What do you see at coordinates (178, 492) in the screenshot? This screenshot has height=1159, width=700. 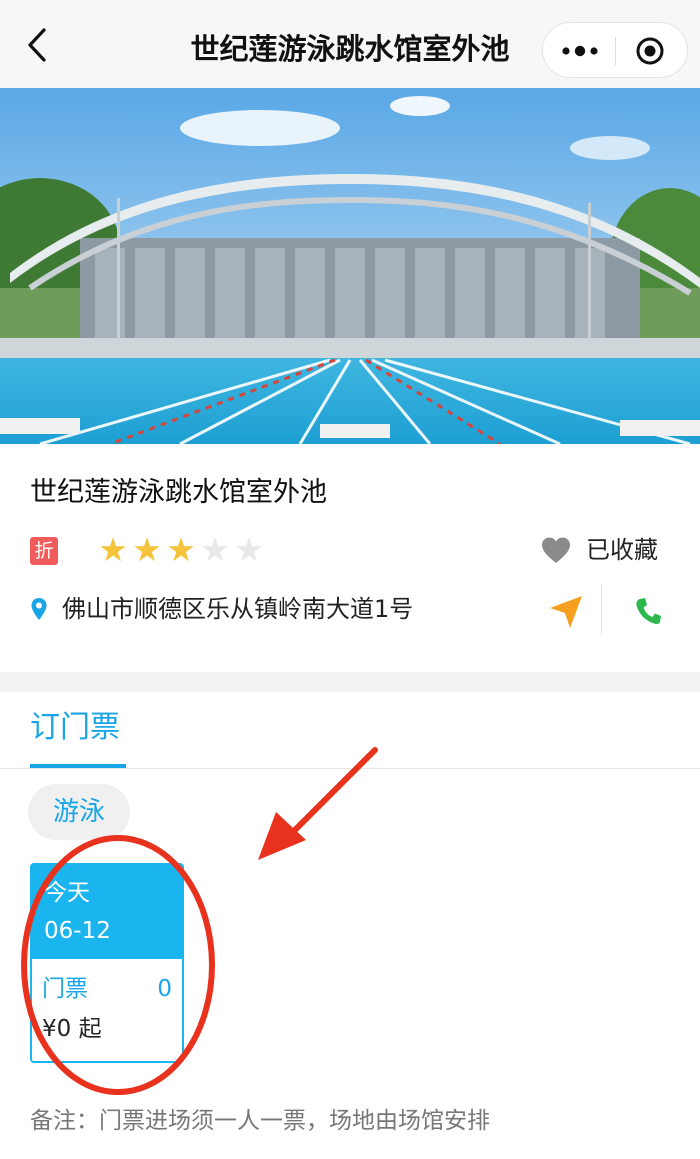 I see `venue-name: 世纪莲游泳跳水馆室外池` at bounding box center [178, 492].